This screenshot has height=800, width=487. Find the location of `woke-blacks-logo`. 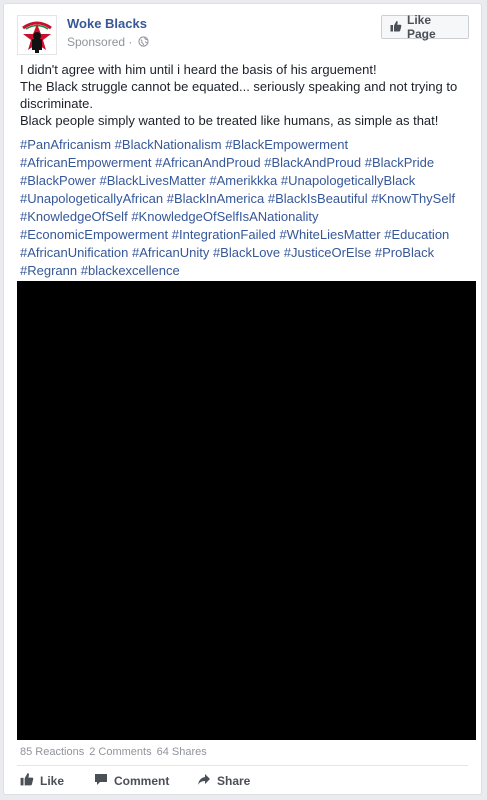

woke-blacks-logo is located at coordinates (37, 37).